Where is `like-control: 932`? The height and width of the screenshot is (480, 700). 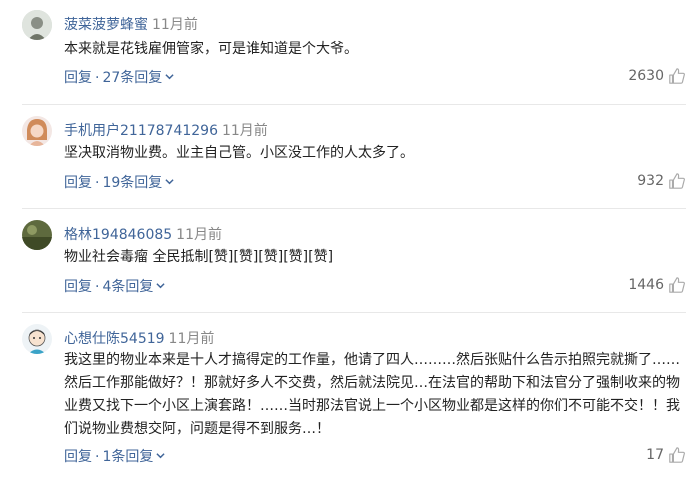
like-control: 932 is located at coordinates (661, 181).